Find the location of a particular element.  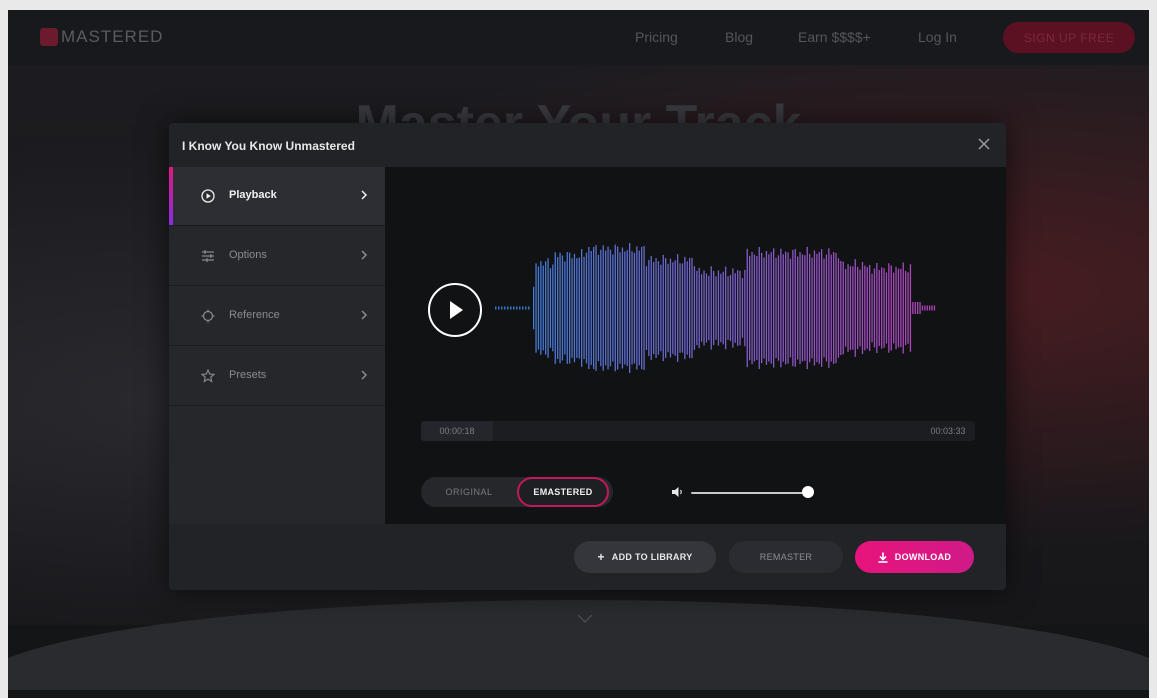

sidebar-item-presets: Presets is located at coordinates (277, 376).